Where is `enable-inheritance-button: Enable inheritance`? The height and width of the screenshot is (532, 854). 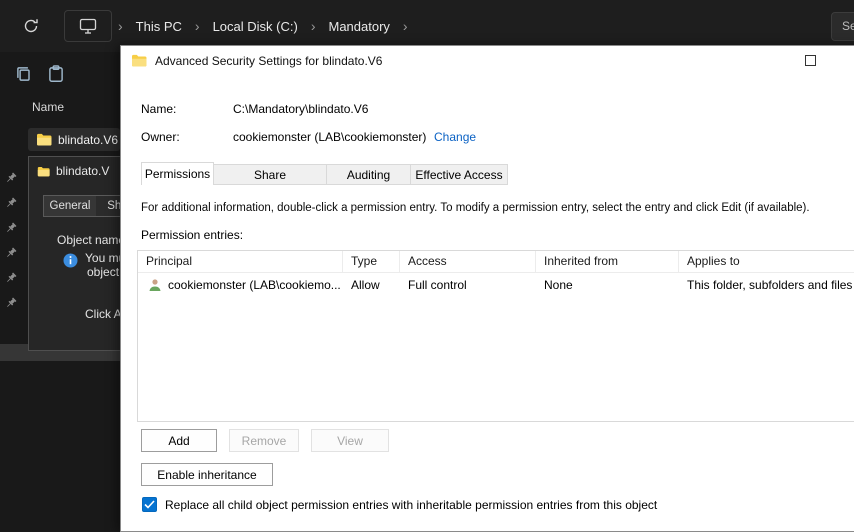 enable-inheritance-button: Enable inheritance is located at coordinates (207, 474).